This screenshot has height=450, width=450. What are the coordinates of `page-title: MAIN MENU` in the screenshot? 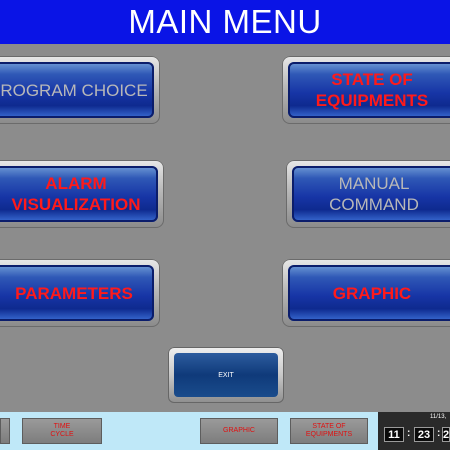 It's located at (225, 21).